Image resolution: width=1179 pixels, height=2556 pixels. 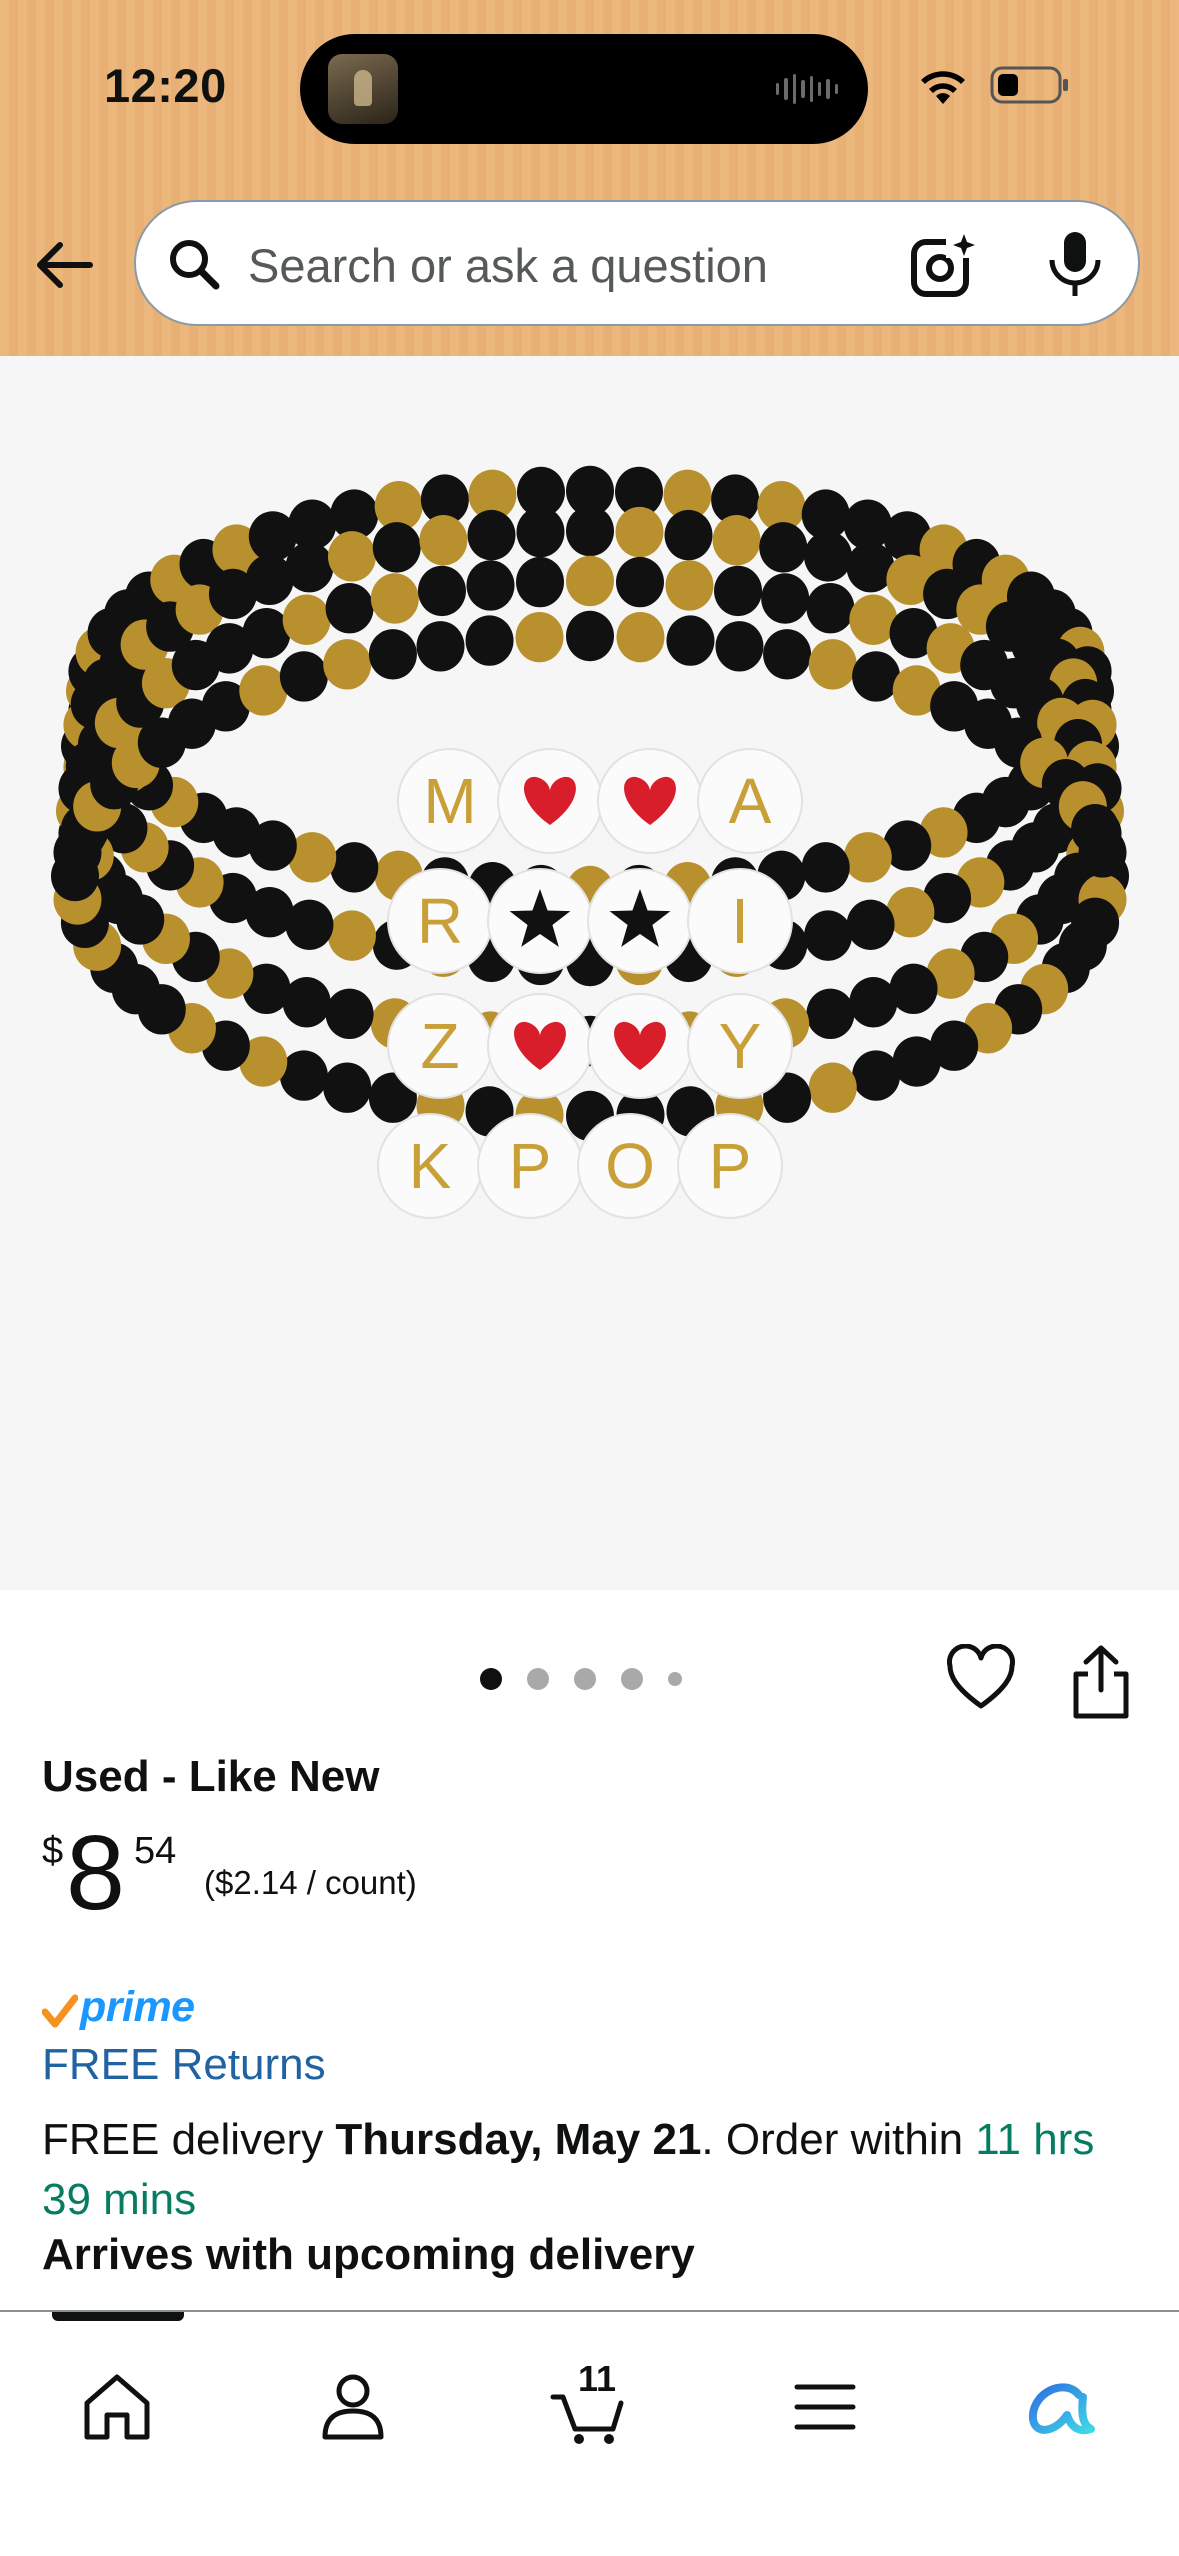 I want to click on bead-letter: O, so click(x=630, y=1166).